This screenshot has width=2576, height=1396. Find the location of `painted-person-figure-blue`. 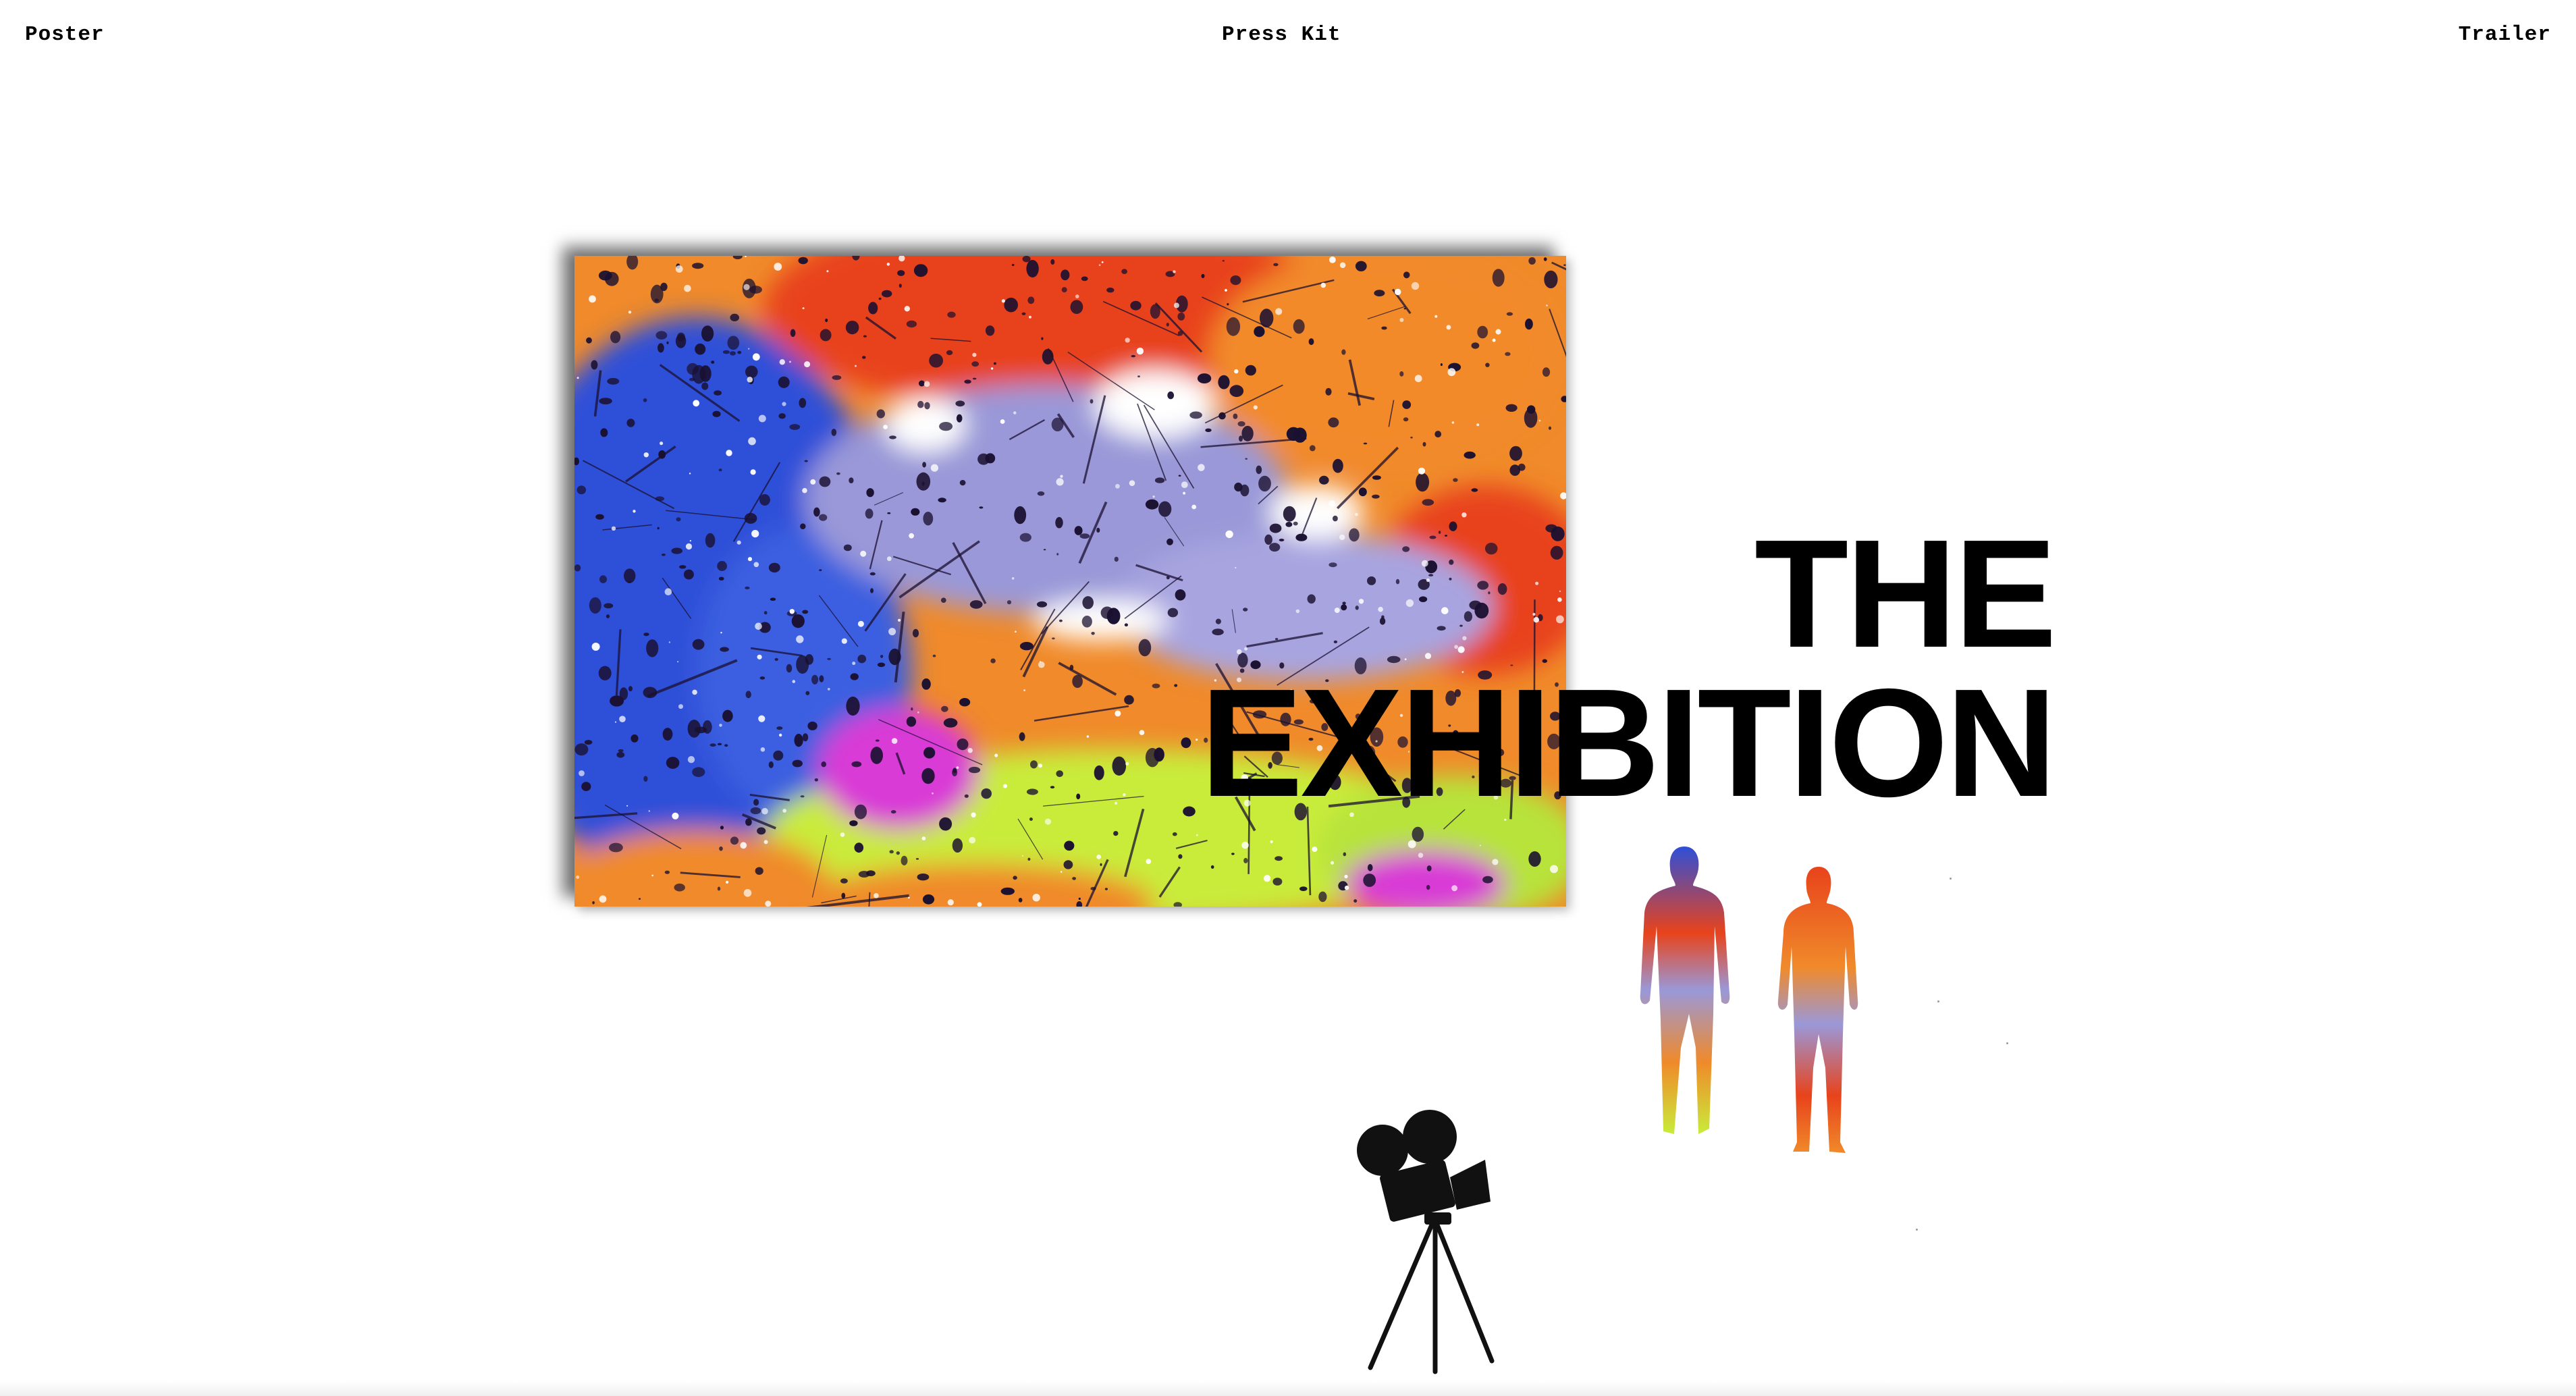

painted-person-figure-blue is located at coordinates (1685, 990).